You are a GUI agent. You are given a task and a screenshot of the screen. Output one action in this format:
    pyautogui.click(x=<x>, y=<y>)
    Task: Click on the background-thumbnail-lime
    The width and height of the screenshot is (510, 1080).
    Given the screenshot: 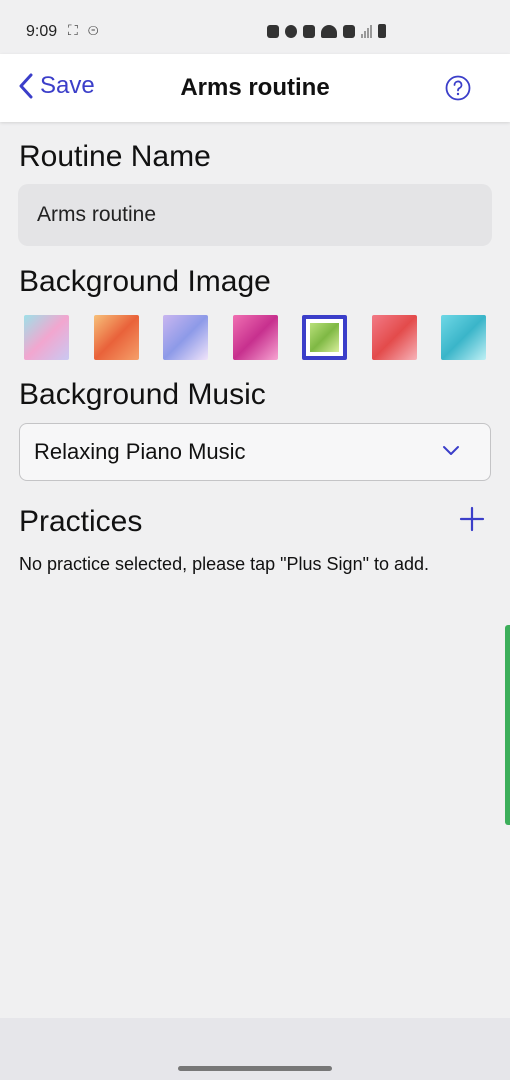 What is the action you would take?
    pyautogui.click(x=324, y=337)
    